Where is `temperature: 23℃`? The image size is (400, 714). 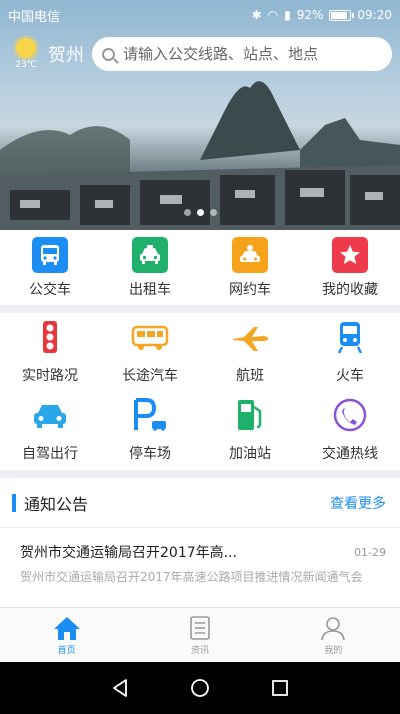 temperature: 23℃ is located at coordinates (26, 65).